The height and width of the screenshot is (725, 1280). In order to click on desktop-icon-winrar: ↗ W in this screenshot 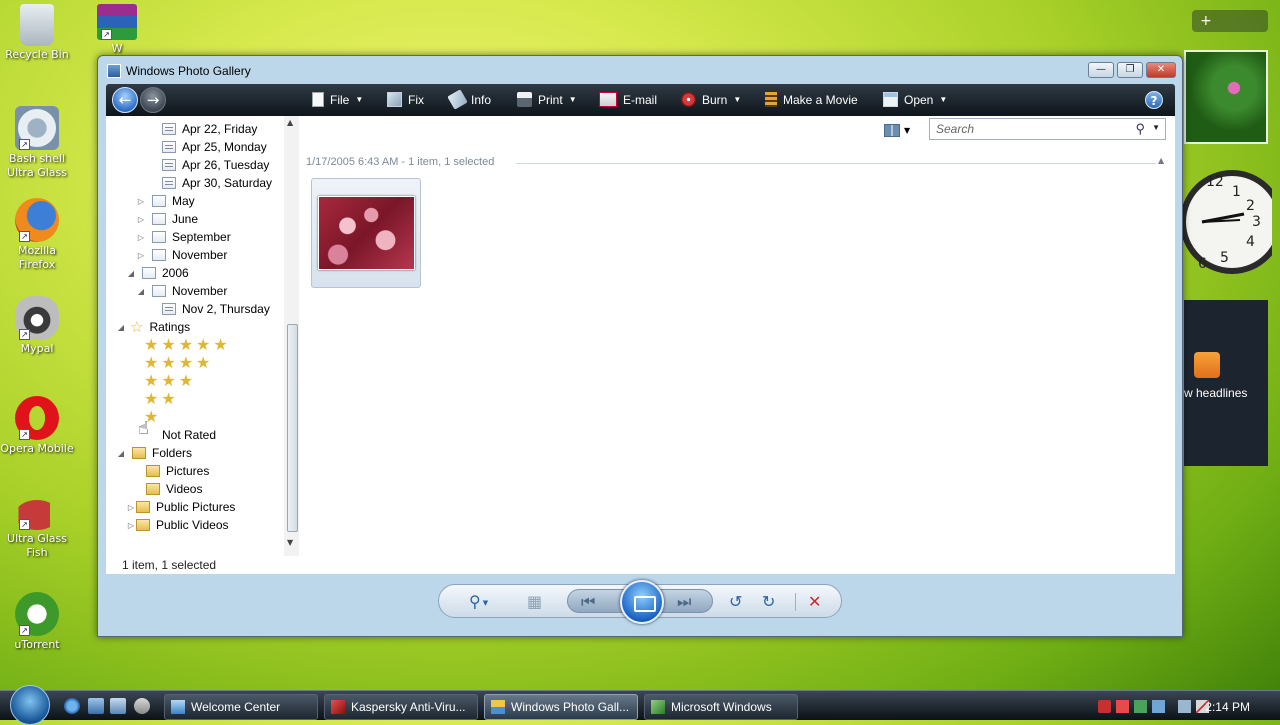, I will do `click(117, 30)`.